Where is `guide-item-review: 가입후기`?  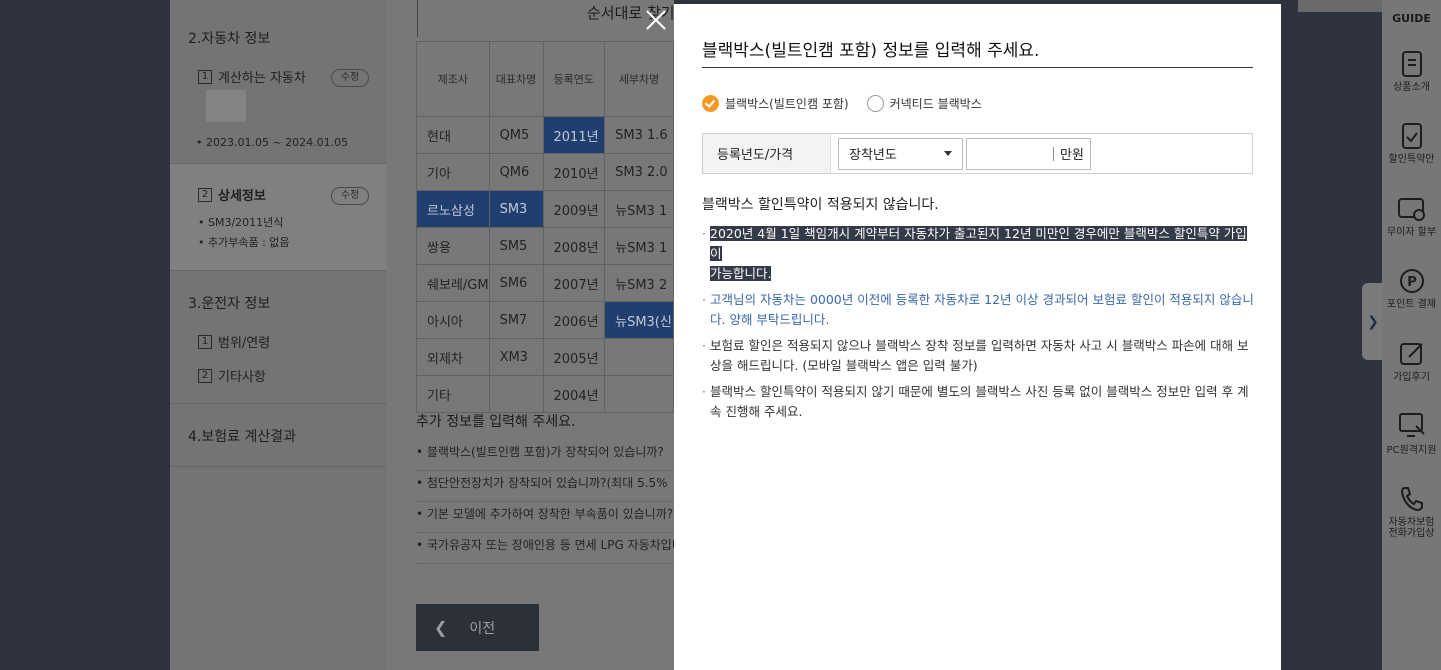 guide-item-review: 가입후기 is located at coordinates (1411, 361).